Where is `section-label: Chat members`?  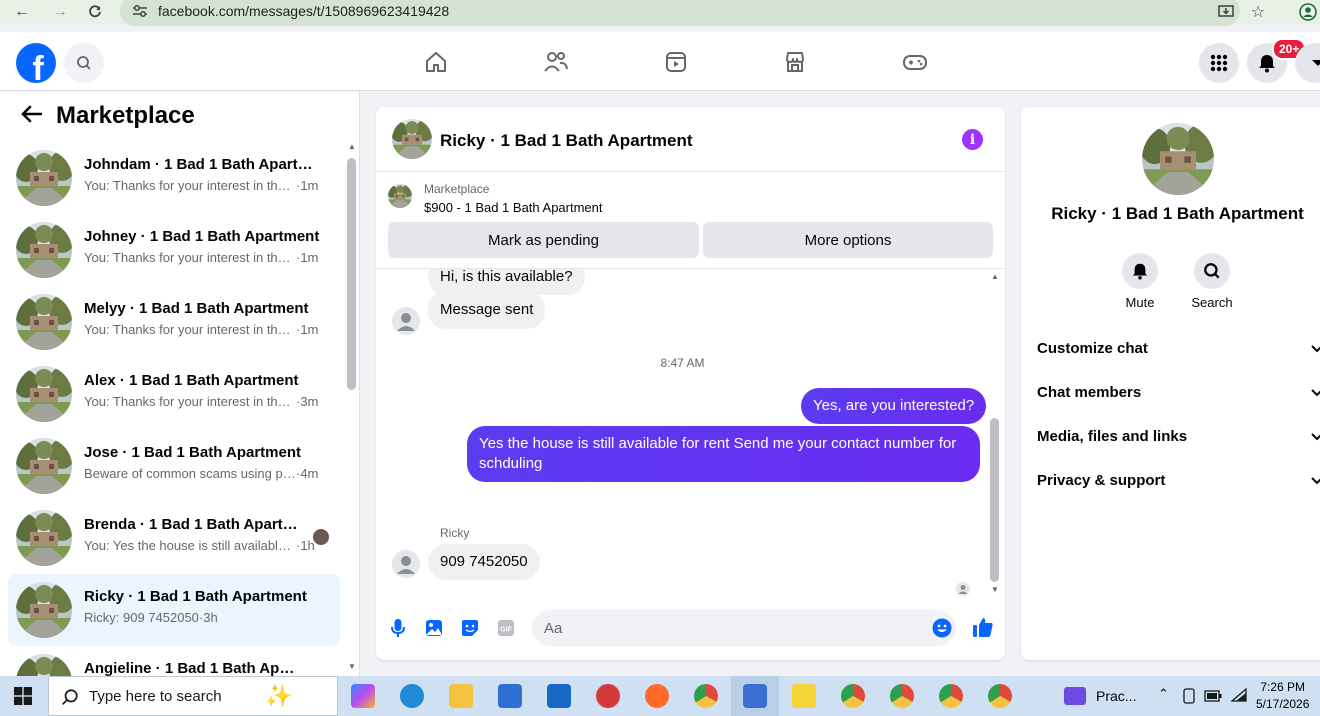
section-label: Chat members is located at coordinates (1089, 392).